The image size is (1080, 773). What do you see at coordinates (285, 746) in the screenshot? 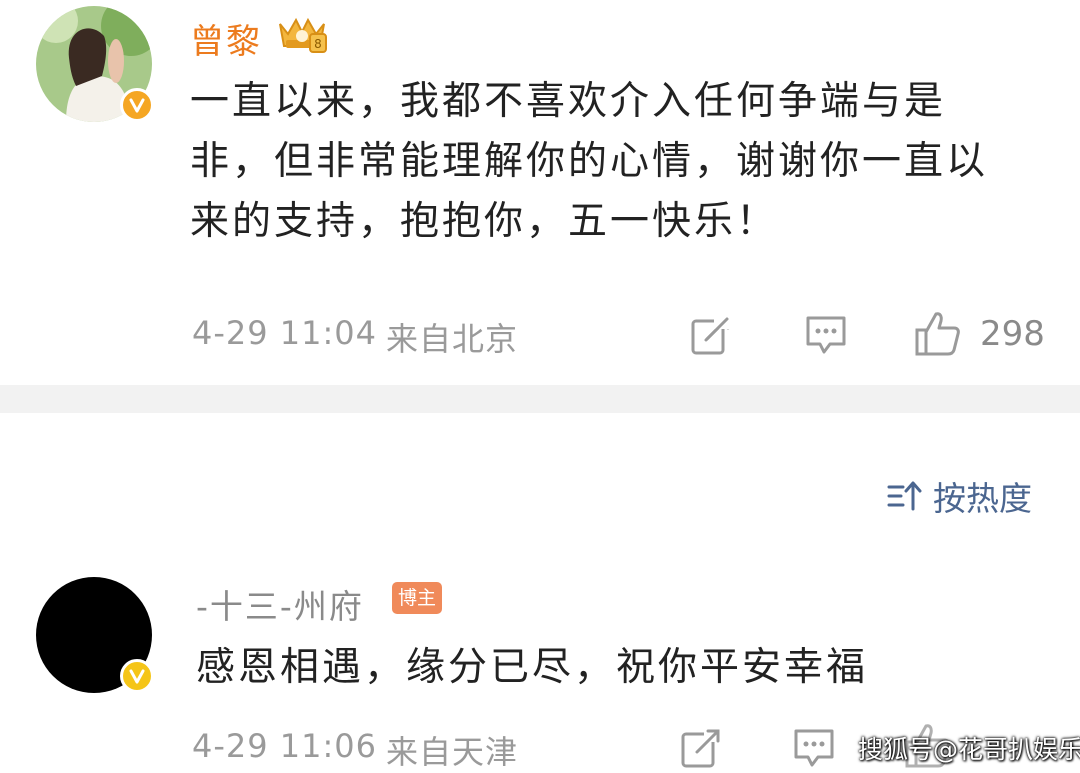
I see `comment-timestamp: 4-29 11:06` at bounding box center [285, 746].